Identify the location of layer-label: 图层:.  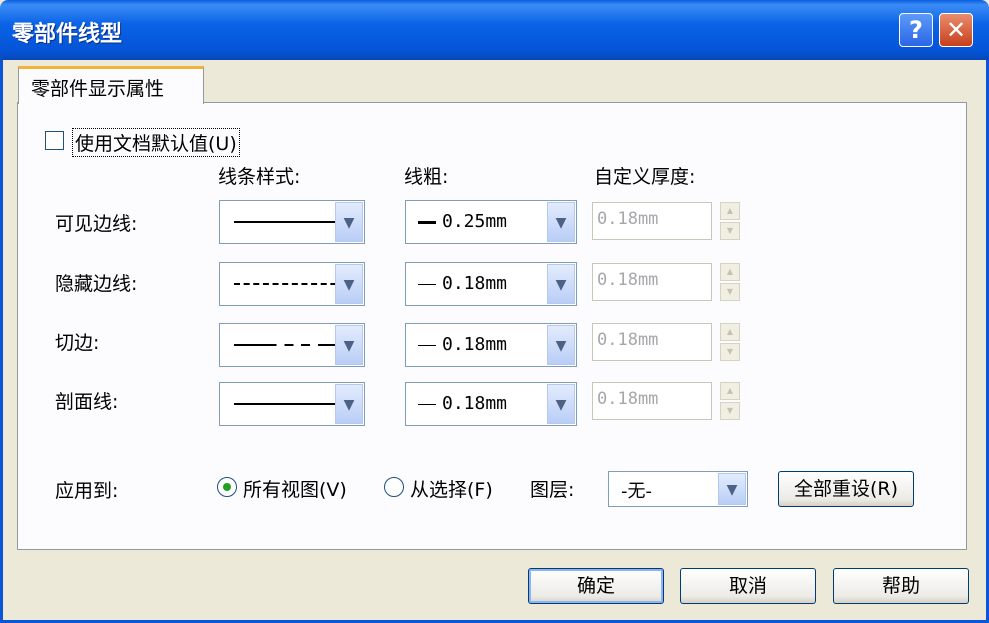
(552, 490).